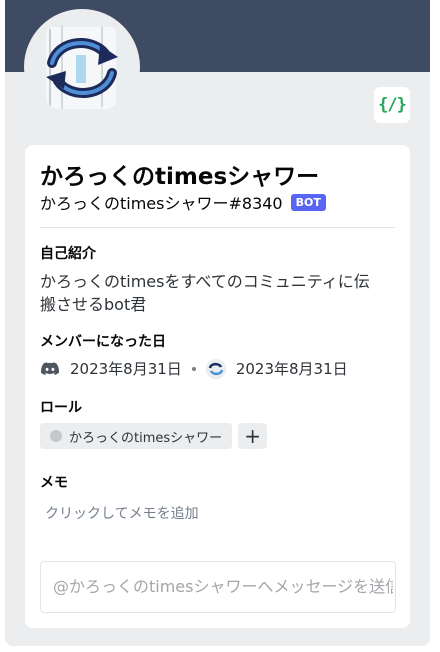  I want to click on username-row: かろっくのtimesシャワー#8340 BOT, so click(183, 202).